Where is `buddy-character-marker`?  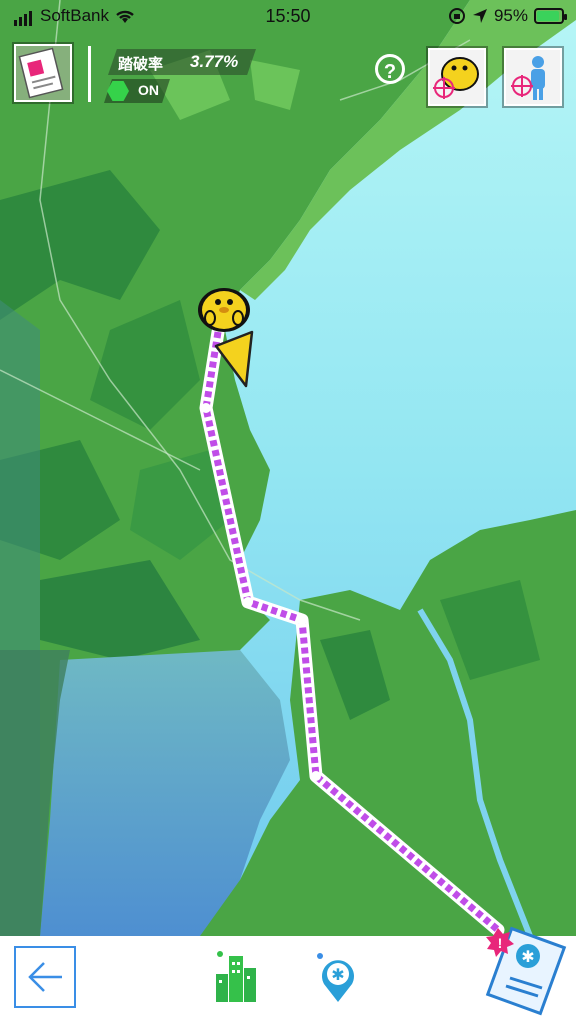 buddy-character-marker is located at coordinates (224, 310).